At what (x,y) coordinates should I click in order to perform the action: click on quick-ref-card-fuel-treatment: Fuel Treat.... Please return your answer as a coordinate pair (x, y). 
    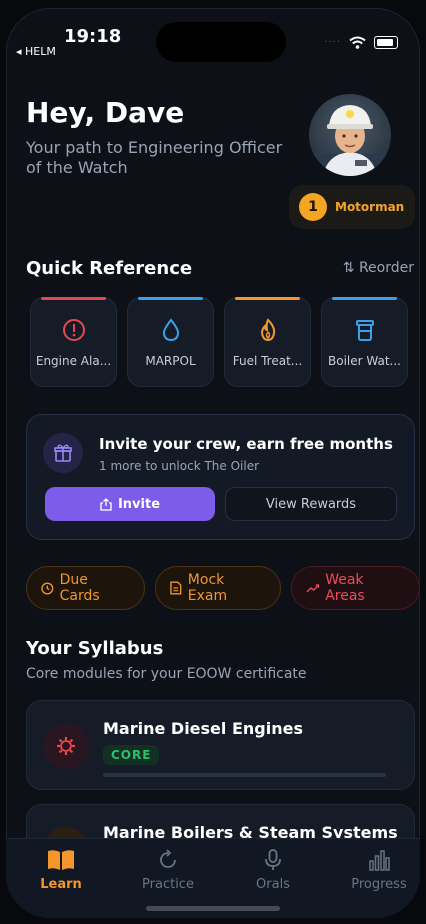
    Looking at the image, I should click on (267, 342).